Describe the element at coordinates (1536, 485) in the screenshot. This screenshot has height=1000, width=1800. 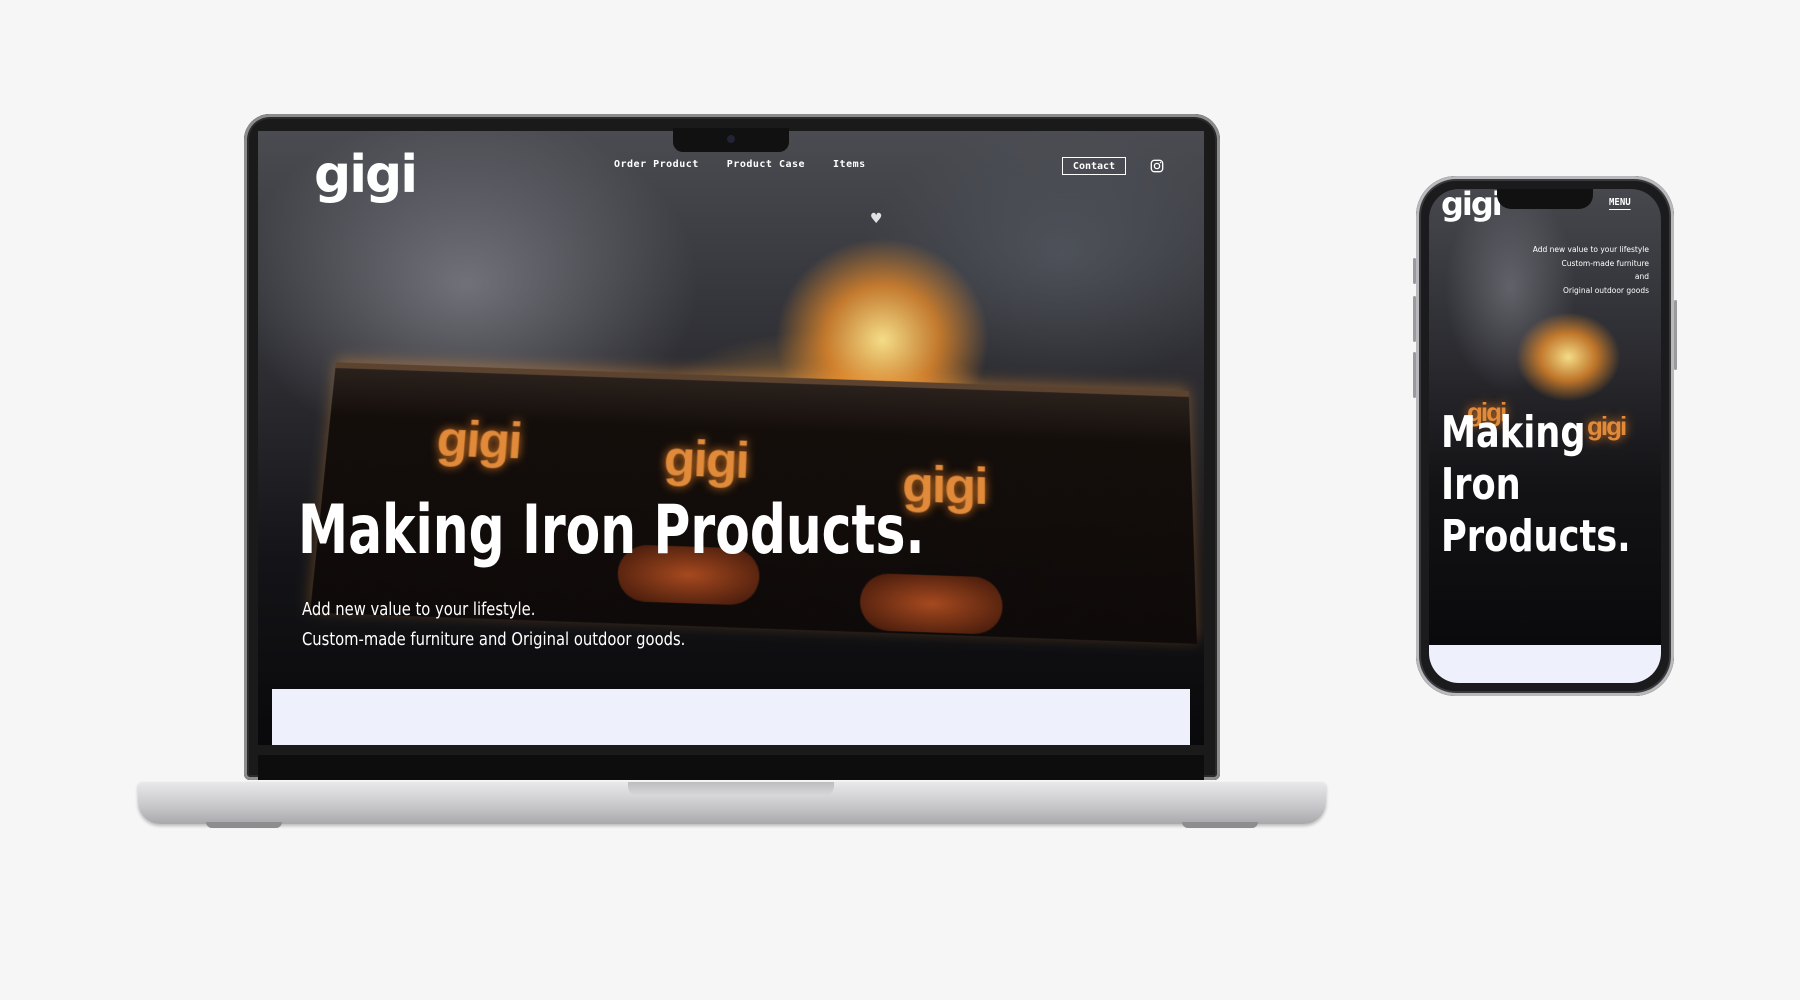
I see `mobile-hero-heading: Making Iron Products.` at that location.